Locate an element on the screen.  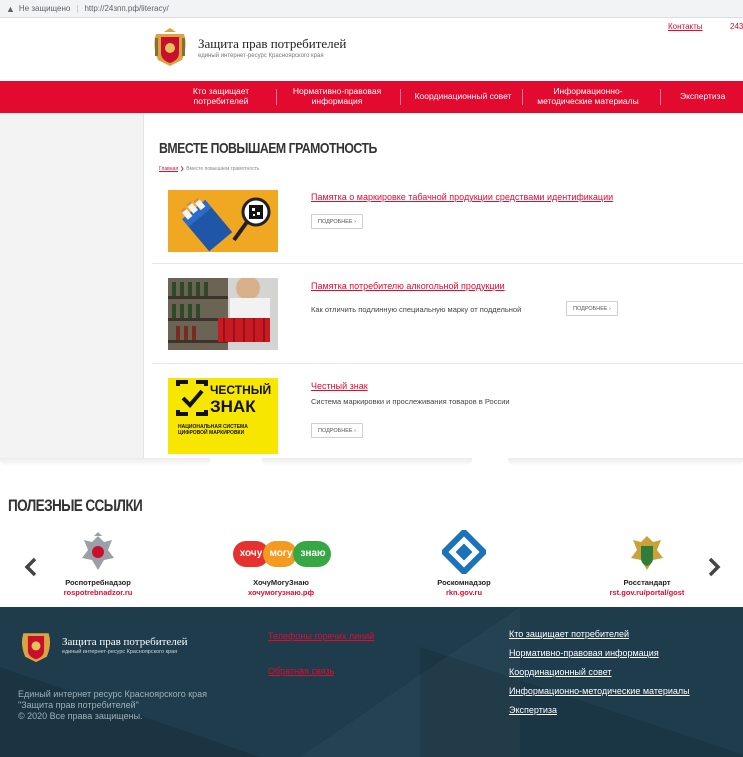
section-strip is located at coordinates (371, 467).